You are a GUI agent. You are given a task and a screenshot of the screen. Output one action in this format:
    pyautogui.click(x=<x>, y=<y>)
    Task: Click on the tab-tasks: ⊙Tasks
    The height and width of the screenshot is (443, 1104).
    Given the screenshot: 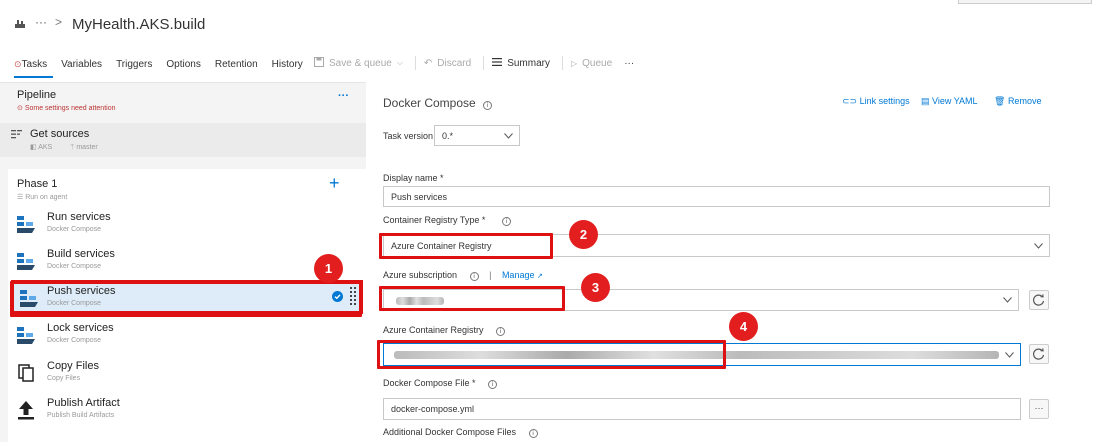 What is the action you would take?
    pyautogui.click(x=34, y=66)
    